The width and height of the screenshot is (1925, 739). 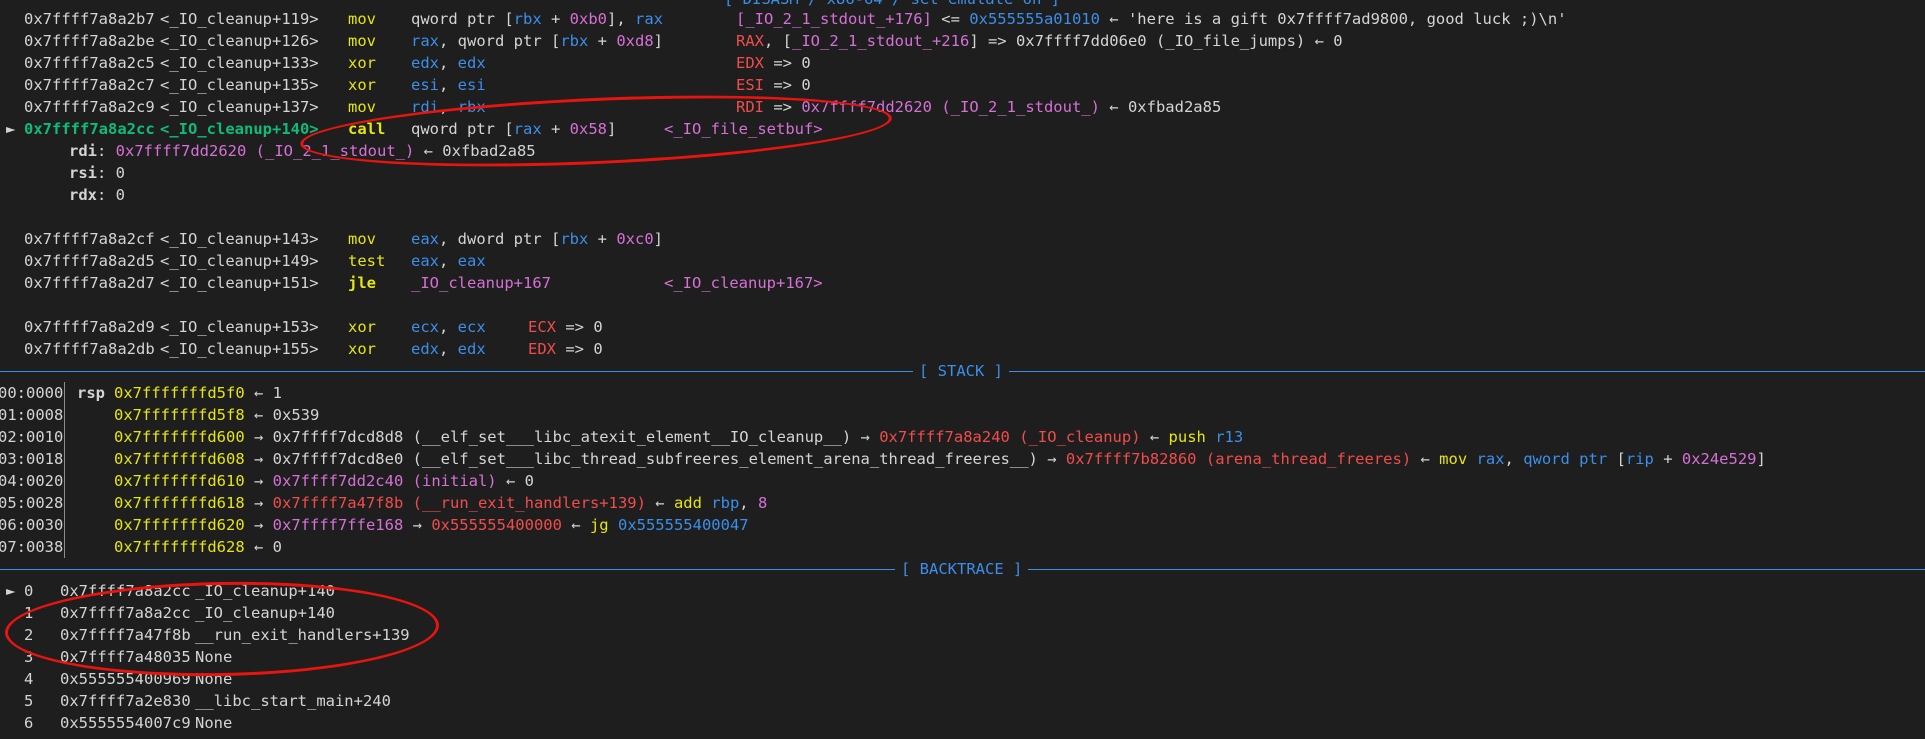 I want to click on stack-token: 8, so click(x=762, y=503).